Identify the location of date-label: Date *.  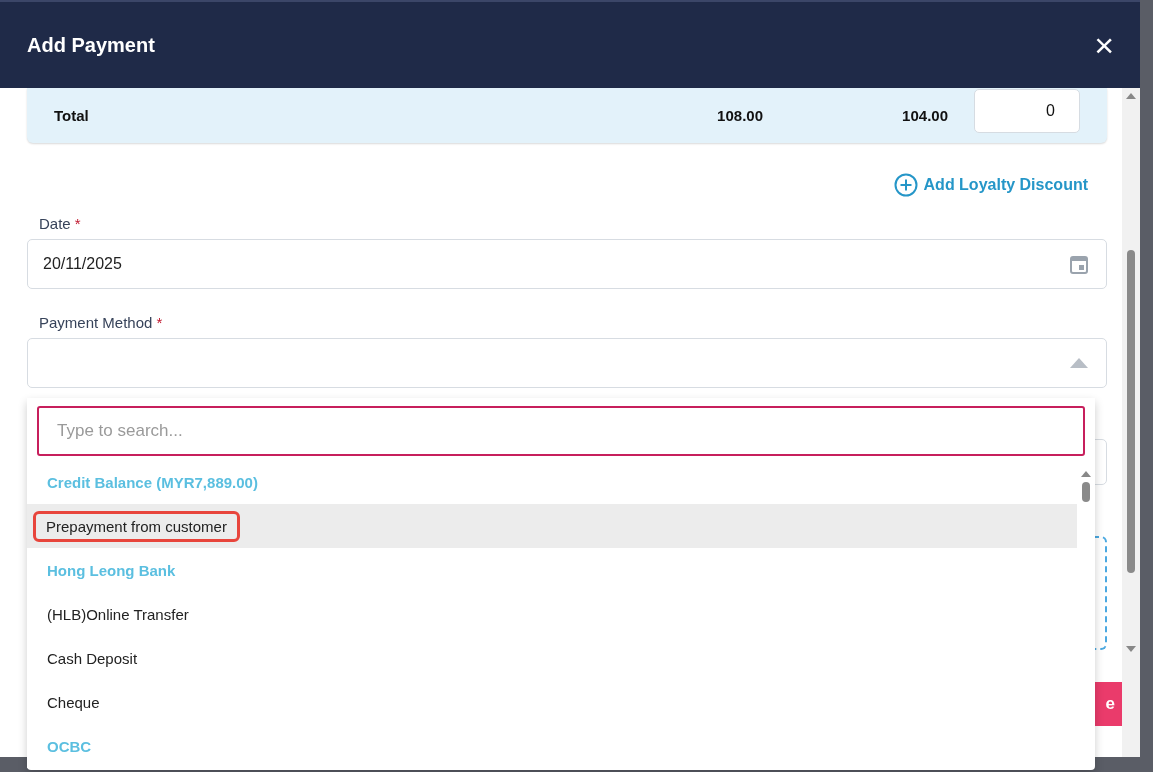
(60, 223).